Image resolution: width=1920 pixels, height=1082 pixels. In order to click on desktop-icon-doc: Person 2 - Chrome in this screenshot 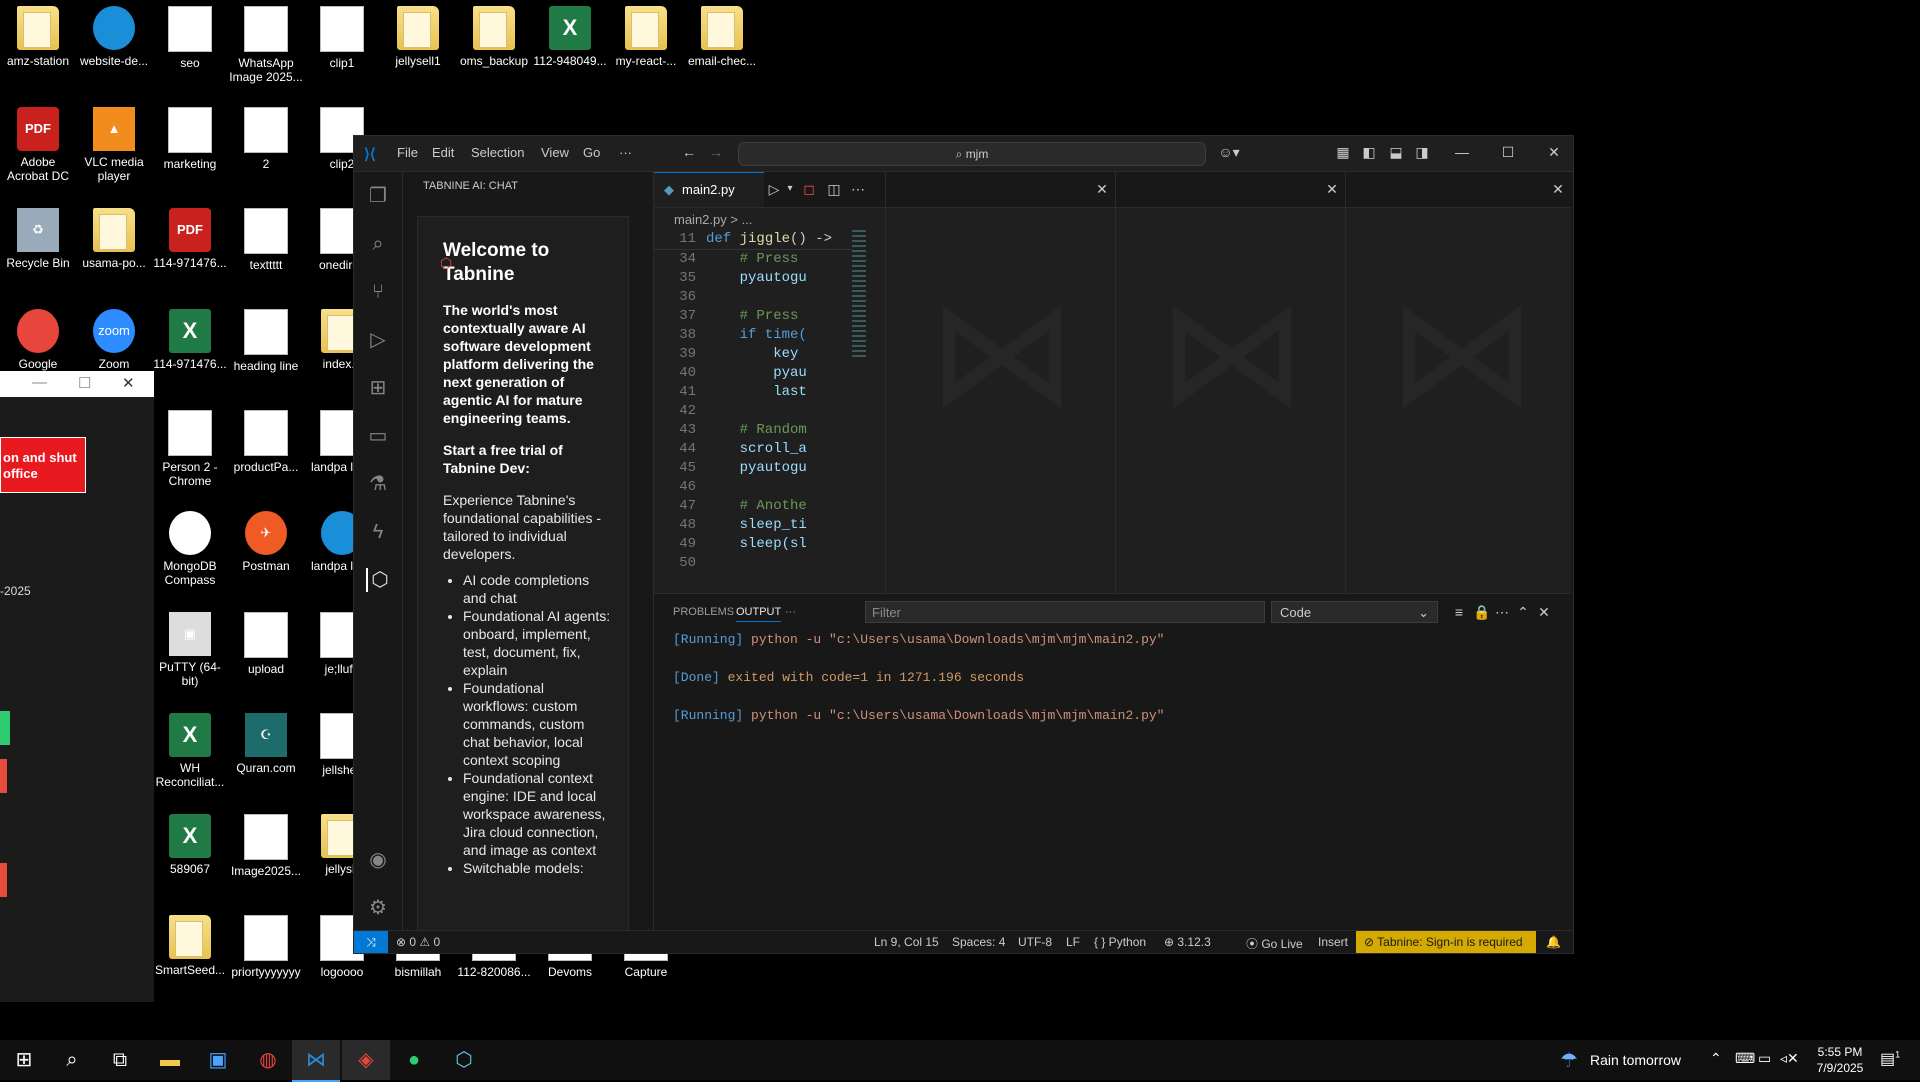, I will do `click(190, 446)`.